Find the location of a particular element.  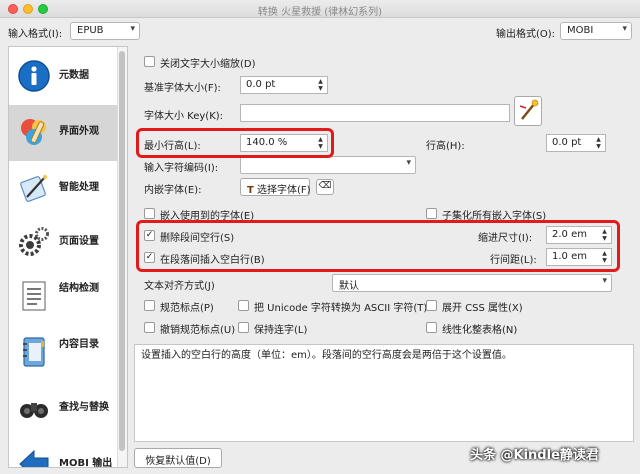

paint-icon is located at coordinates (33, 132).